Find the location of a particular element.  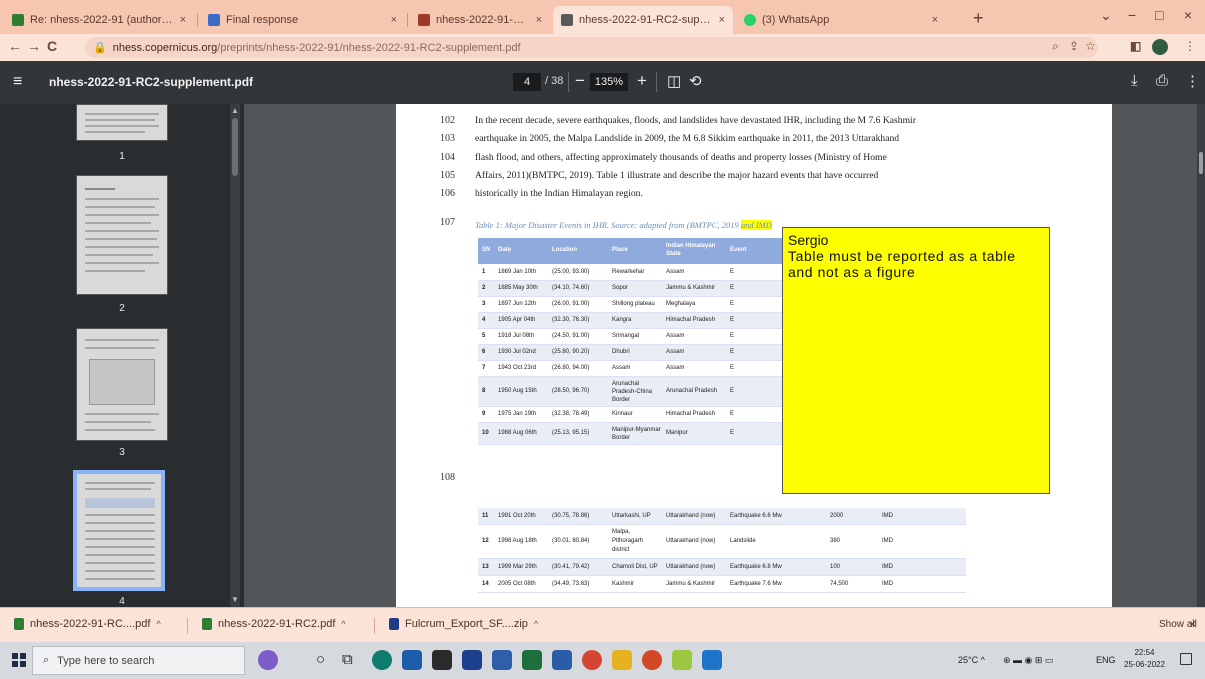

new-tab-button: + is located at coordinates (978, 18).